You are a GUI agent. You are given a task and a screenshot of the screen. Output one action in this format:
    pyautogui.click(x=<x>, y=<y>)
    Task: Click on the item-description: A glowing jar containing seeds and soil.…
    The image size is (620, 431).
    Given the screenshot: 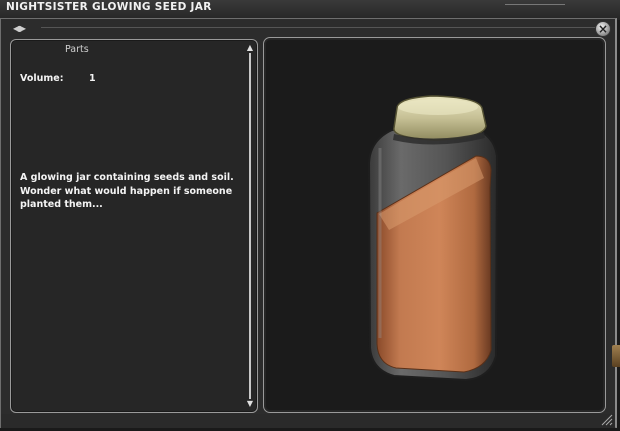 What is the action you would take?
    pyautogui.click(x=127, y=191)
    